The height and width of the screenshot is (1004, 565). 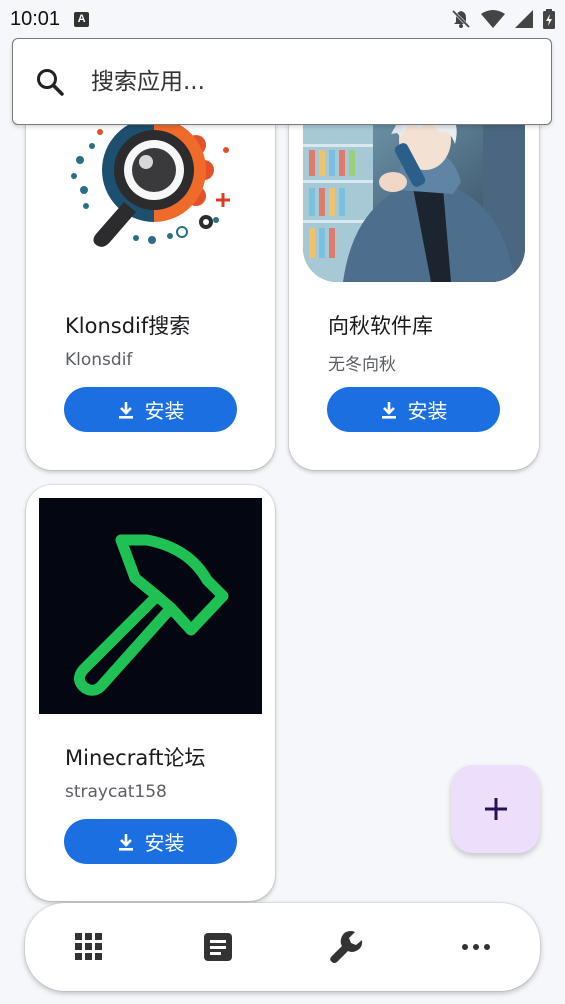 I want to click on wrench-icon, so click(x=346, y=947).